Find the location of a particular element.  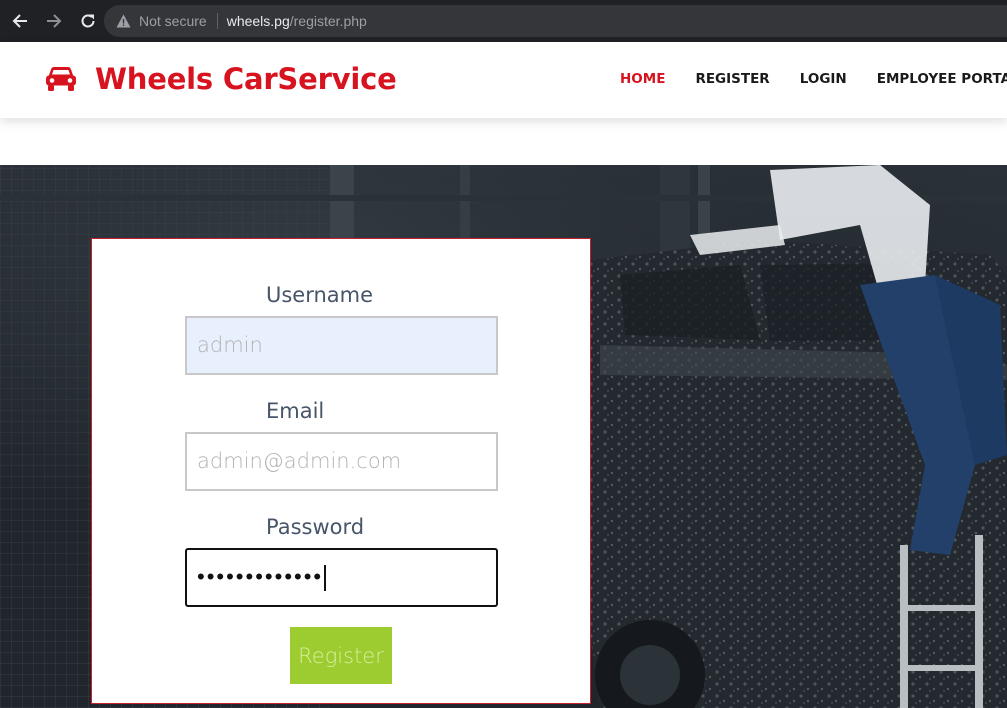

password-masked-value: ••••••••••••• is located at coordinates (260, 577).